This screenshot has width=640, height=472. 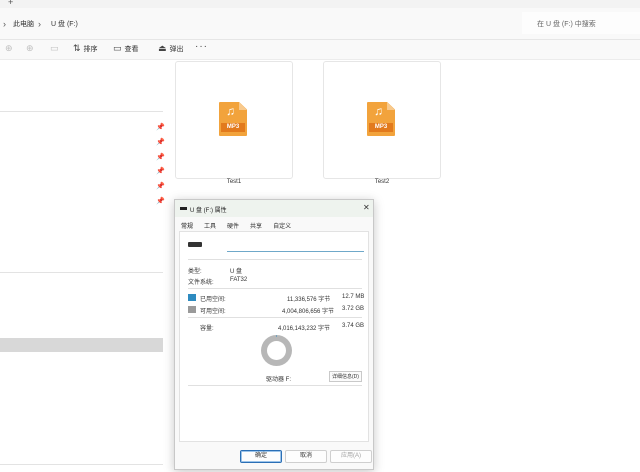 I want to click on close-icon: ✕, so click(x=366, y=207).